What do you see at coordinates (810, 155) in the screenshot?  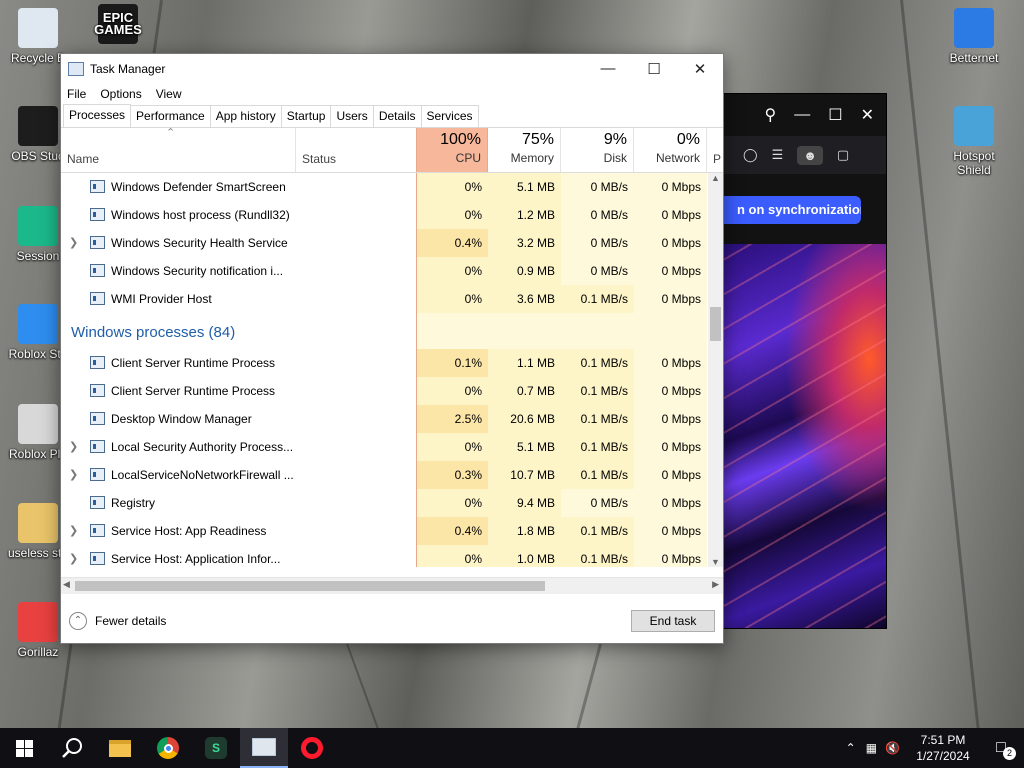 I see `profile-icon: ☻` at bounding box center [810, 155].